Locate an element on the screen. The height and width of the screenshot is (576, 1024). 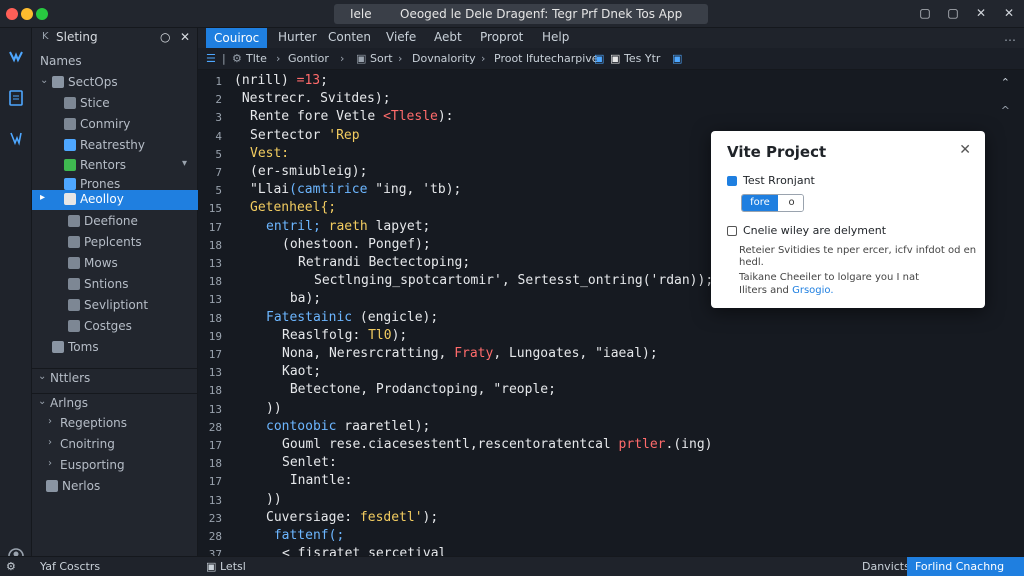
menu-item-viefe: Viefe is located at coordinates (401, 37).